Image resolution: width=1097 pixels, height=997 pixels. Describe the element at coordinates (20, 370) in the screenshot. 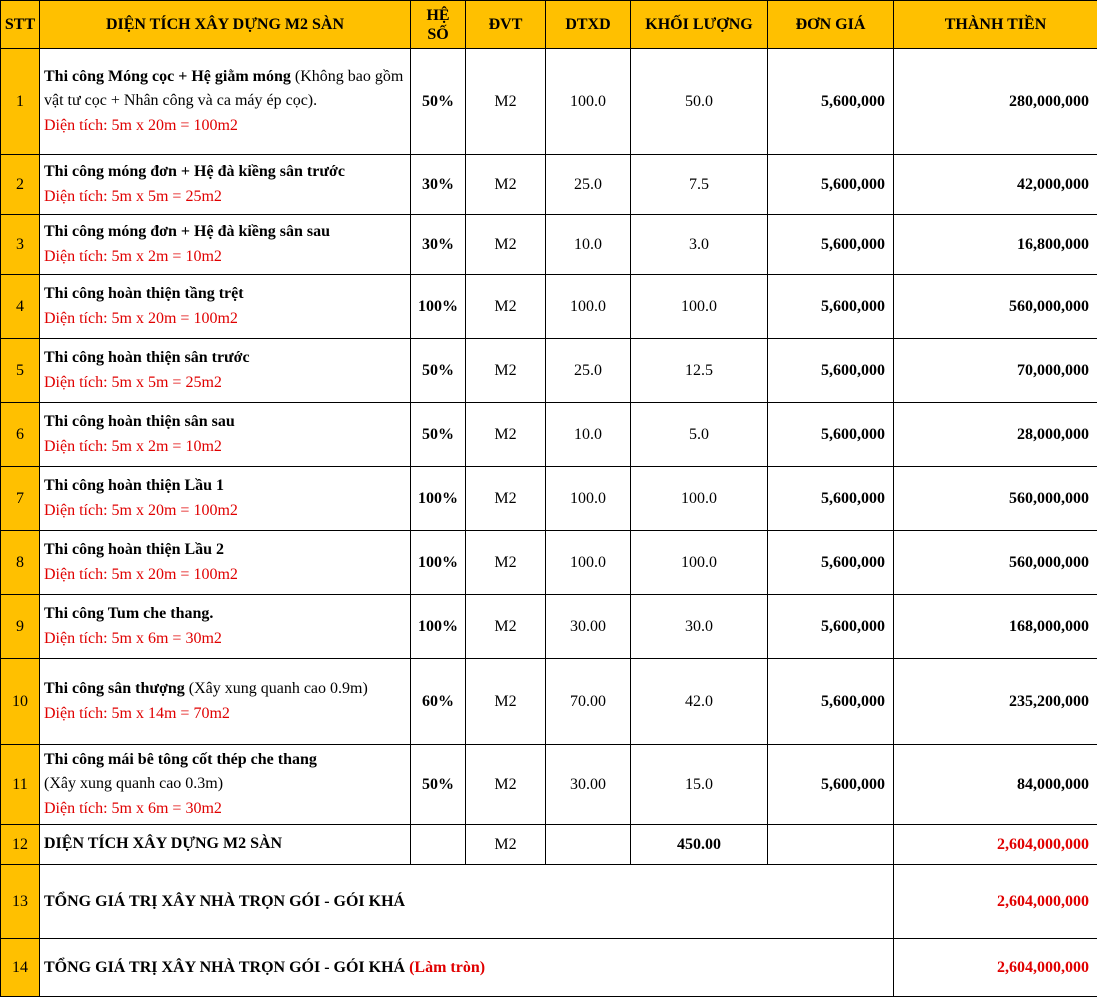

I see `row-stt: 5` at that location.